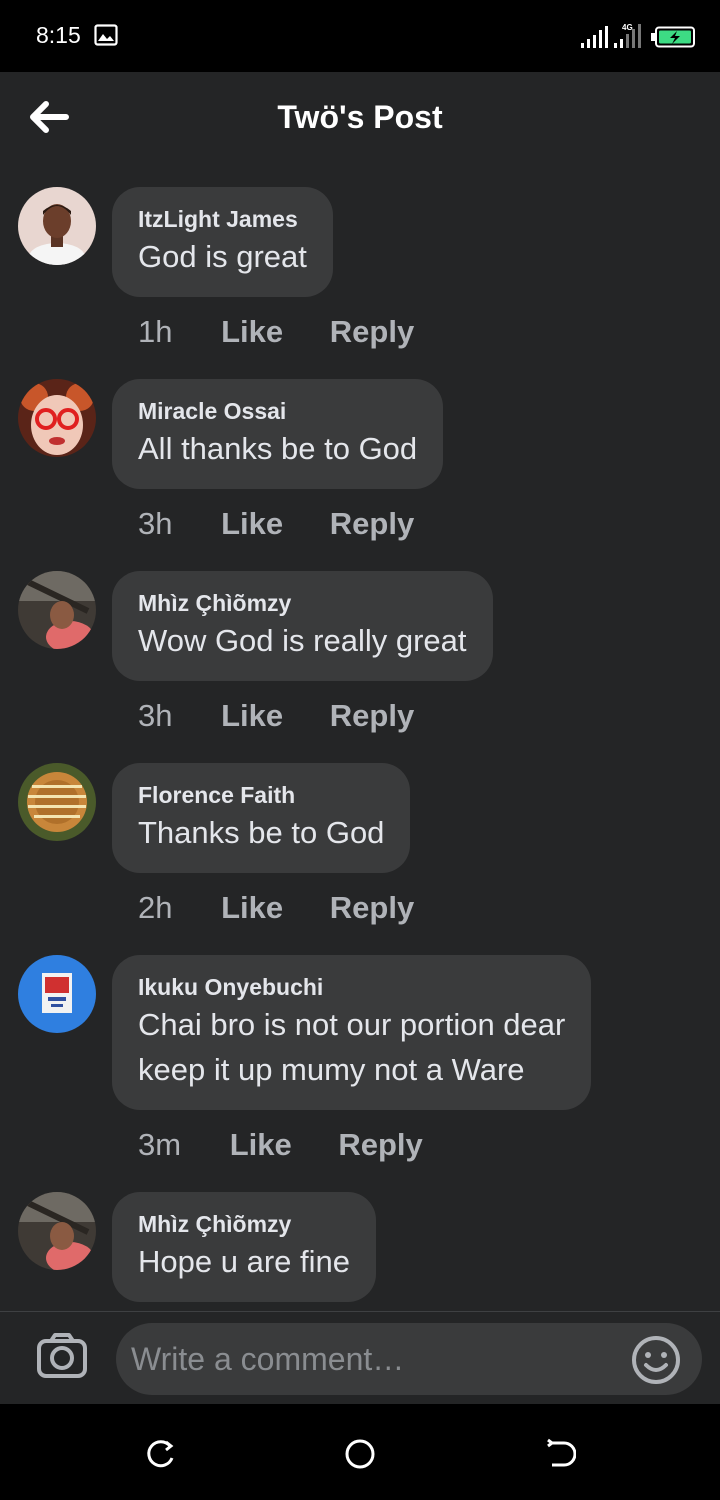  What do you see at coordinates (409, 1359) in the screenshot?
I see `comment-input` at bounding box center [409, 1359].